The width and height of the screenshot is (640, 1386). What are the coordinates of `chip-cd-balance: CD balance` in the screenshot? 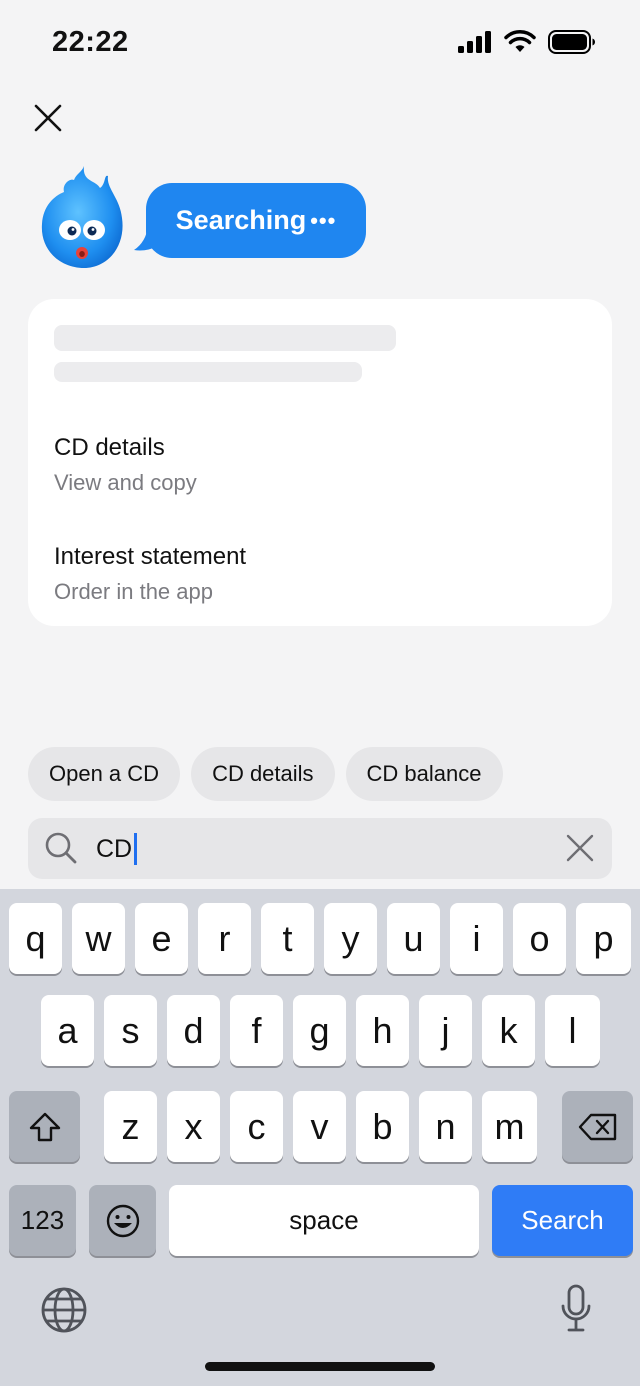 It's located at (424, 774).